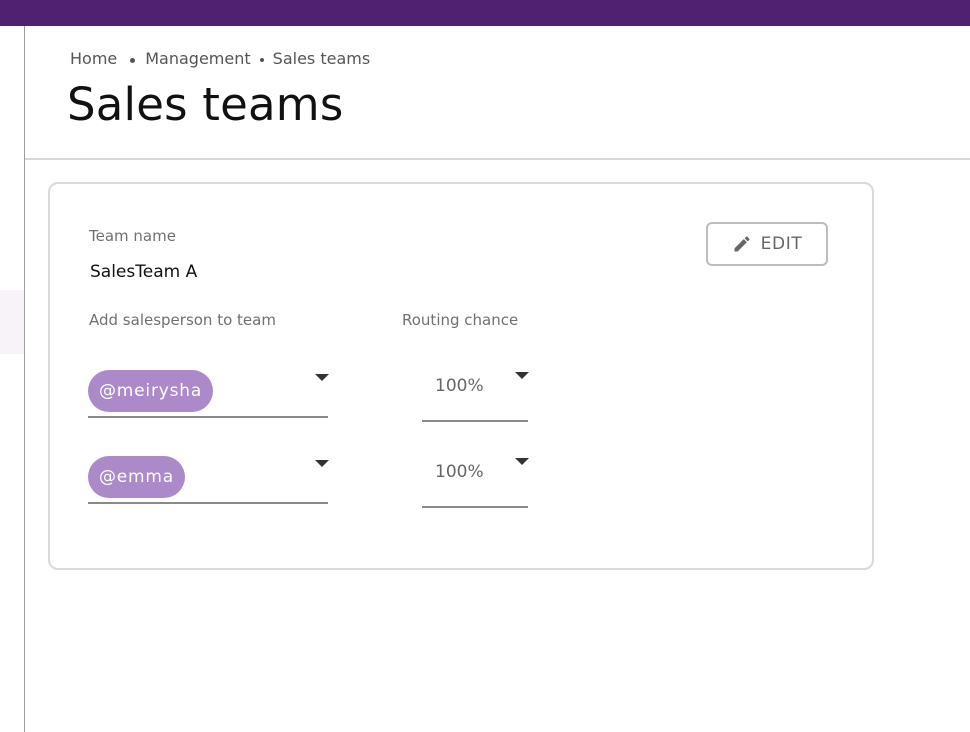 Image resolution: width=970 pixels, height=732 pixels. I want to click on breadcrumb-home: Home, so click(93, 58).